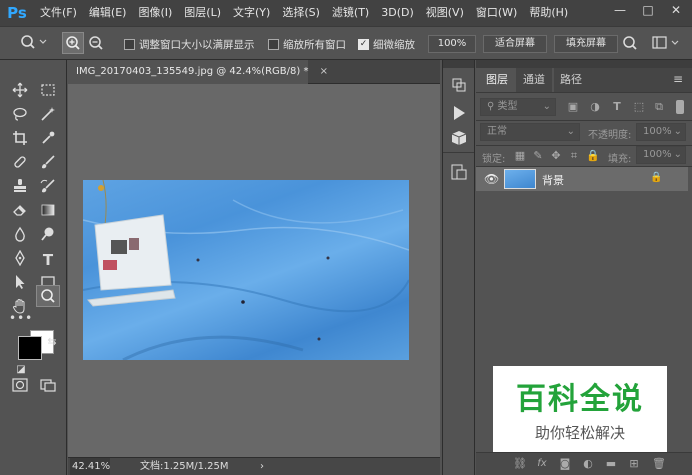 Image resolution: width=692 pixels, height=475 pixels. Describe the element at coordinates (20, 188) in the screenshot. I see `clone-stamp-tool` at that location.